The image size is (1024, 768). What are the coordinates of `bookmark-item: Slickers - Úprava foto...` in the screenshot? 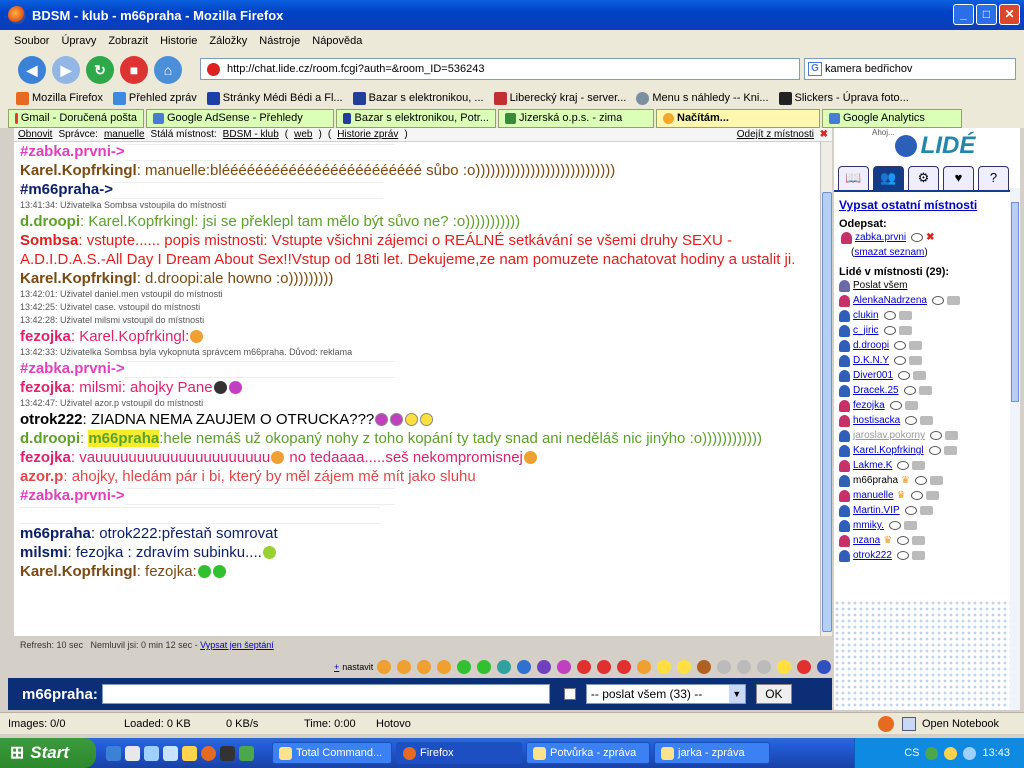 It's located at (843, 98).